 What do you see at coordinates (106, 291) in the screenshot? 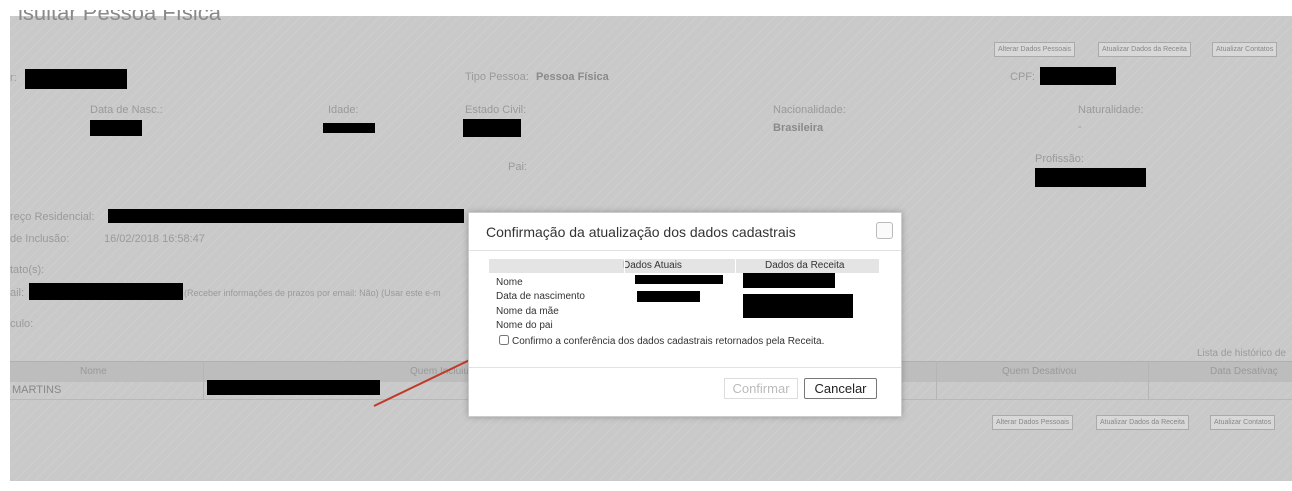
I see `email-redacted` at bounding box center [106, 291].